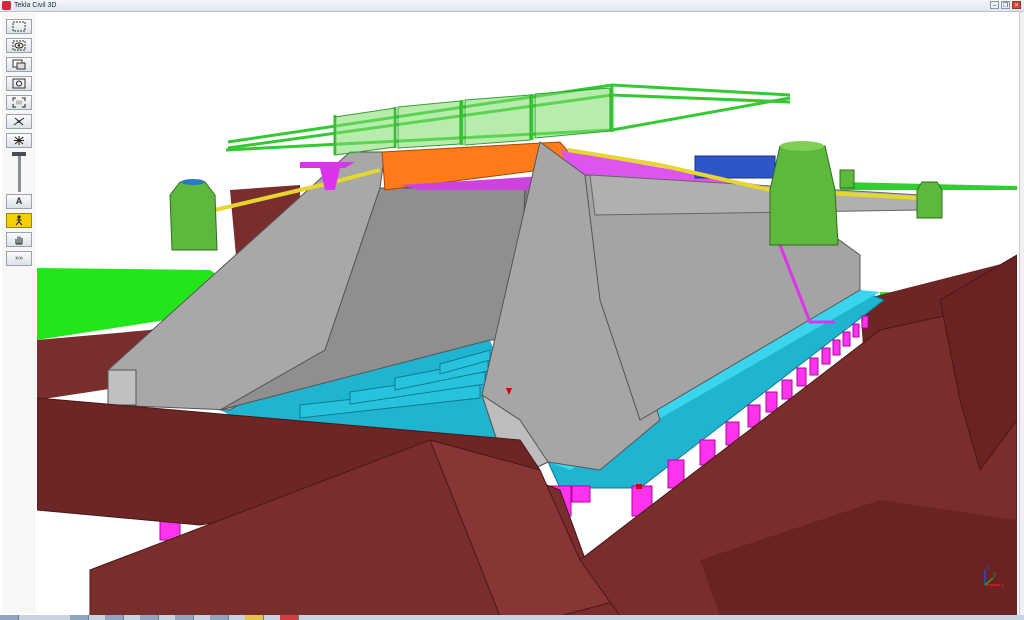 The image size is (1024, 620). What do you see at coordinates (19, 220) in the screenshot?
I see `pan-person-icon` at bounding box center [19, 220].